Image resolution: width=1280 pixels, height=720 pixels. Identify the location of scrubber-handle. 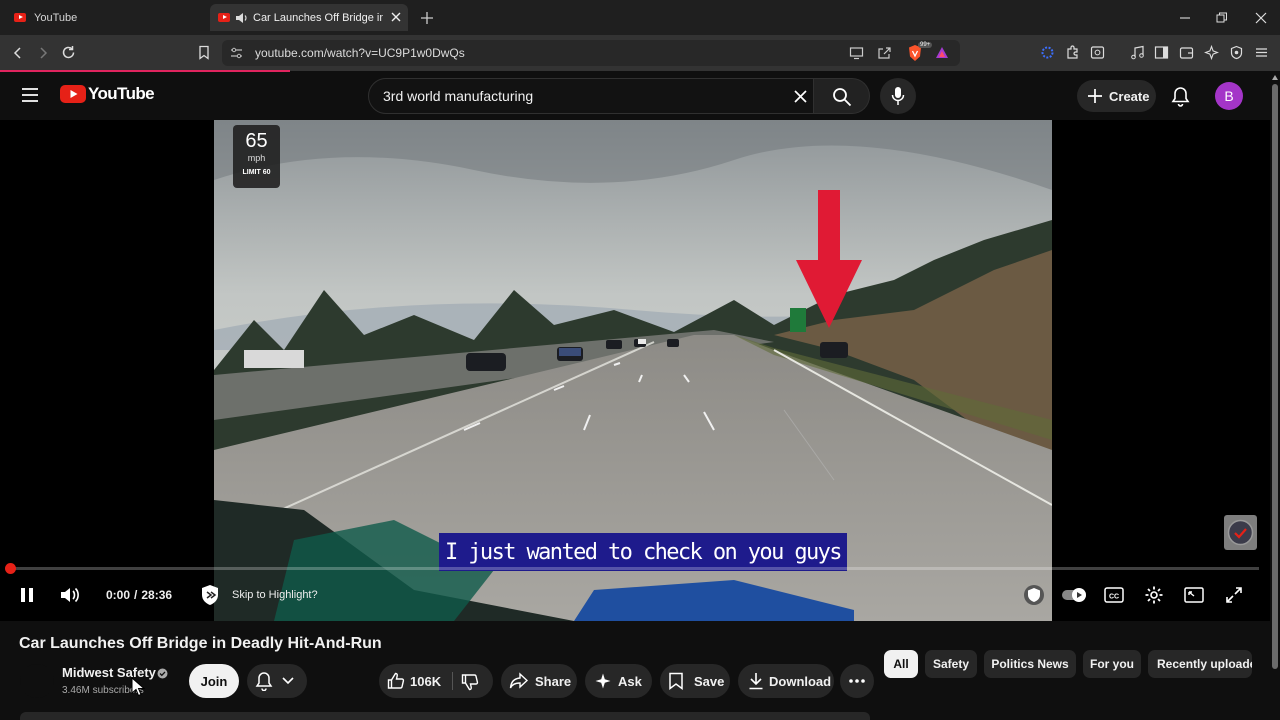
(10, 568).